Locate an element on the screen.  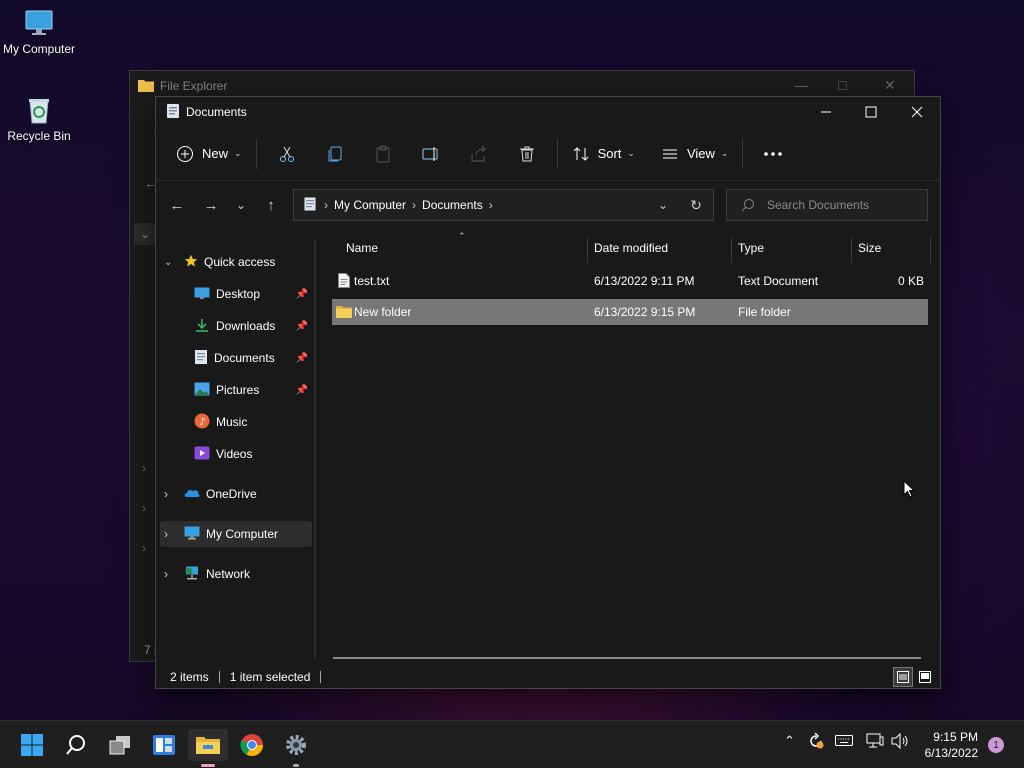
column-header-name: Name is located at coordinates (362, 248).